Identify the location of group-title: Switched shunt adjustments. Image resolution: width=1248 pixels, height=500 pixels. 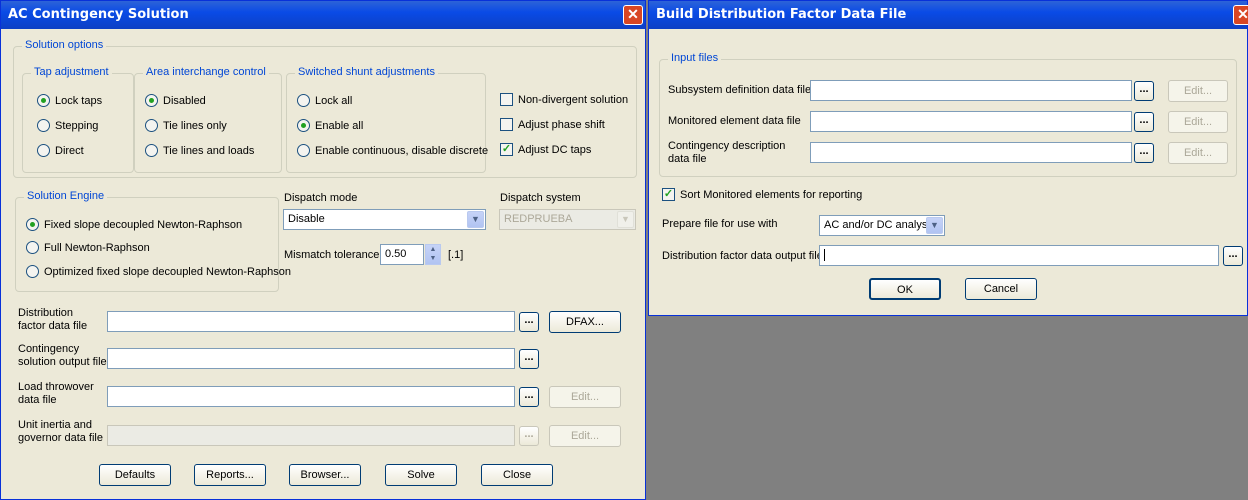
(366, 72).